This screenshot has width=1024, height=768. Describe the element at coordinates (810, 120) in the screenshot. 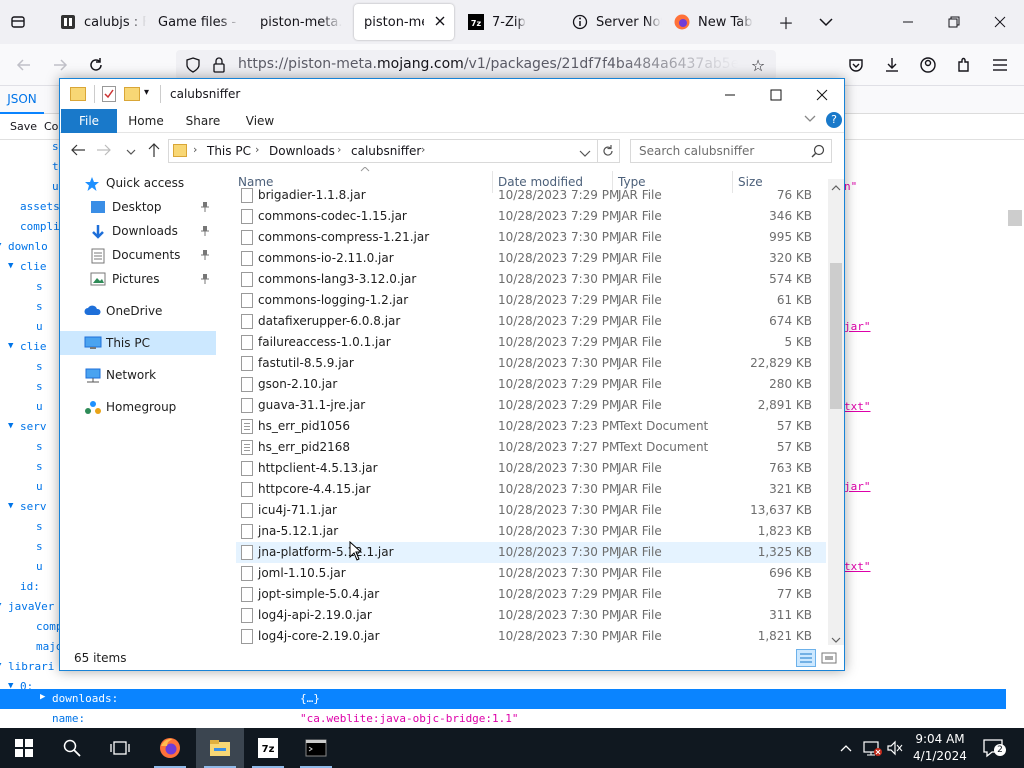

I see `expand-ribbon-icon` at that location.